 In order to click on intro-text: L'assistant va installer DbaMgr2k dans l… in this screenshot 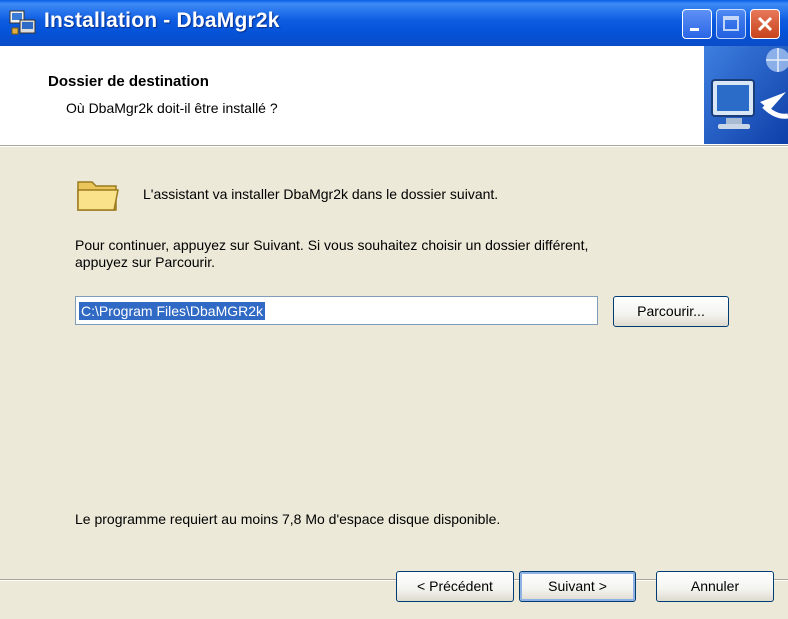, I will do `click(321, 194)`.